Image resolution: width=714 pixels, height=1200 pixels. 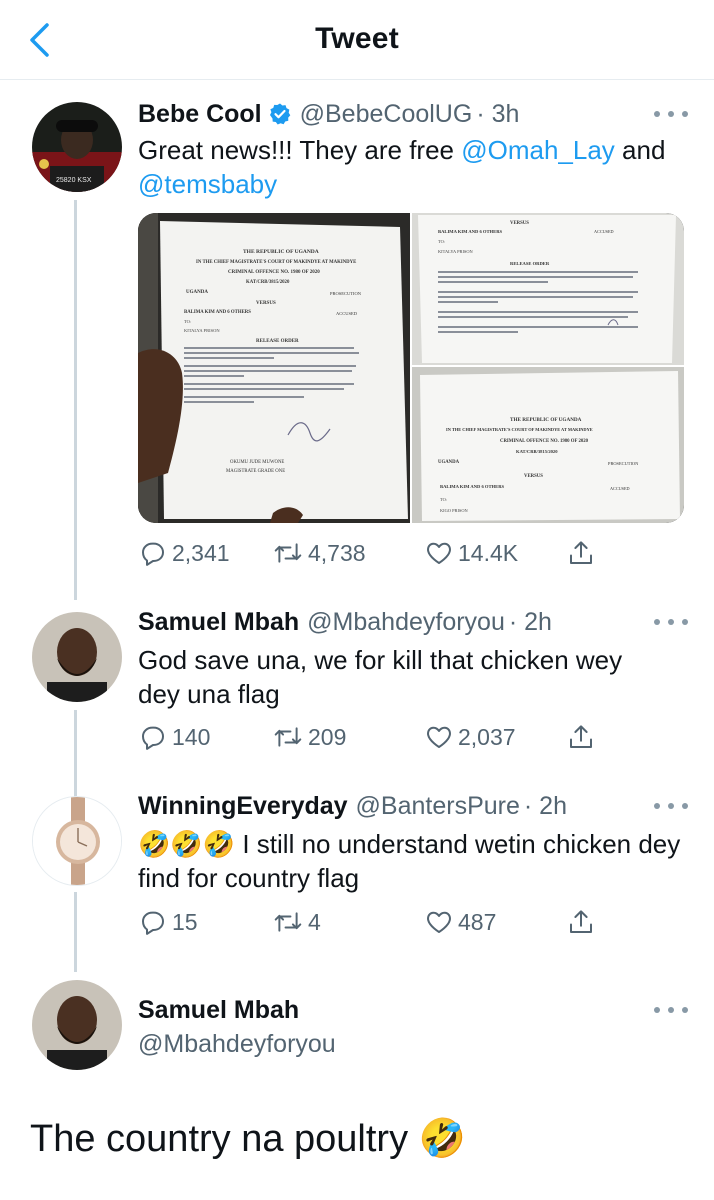 I want to click on doc-role: ACCUSED, so click(x=604, y=231).